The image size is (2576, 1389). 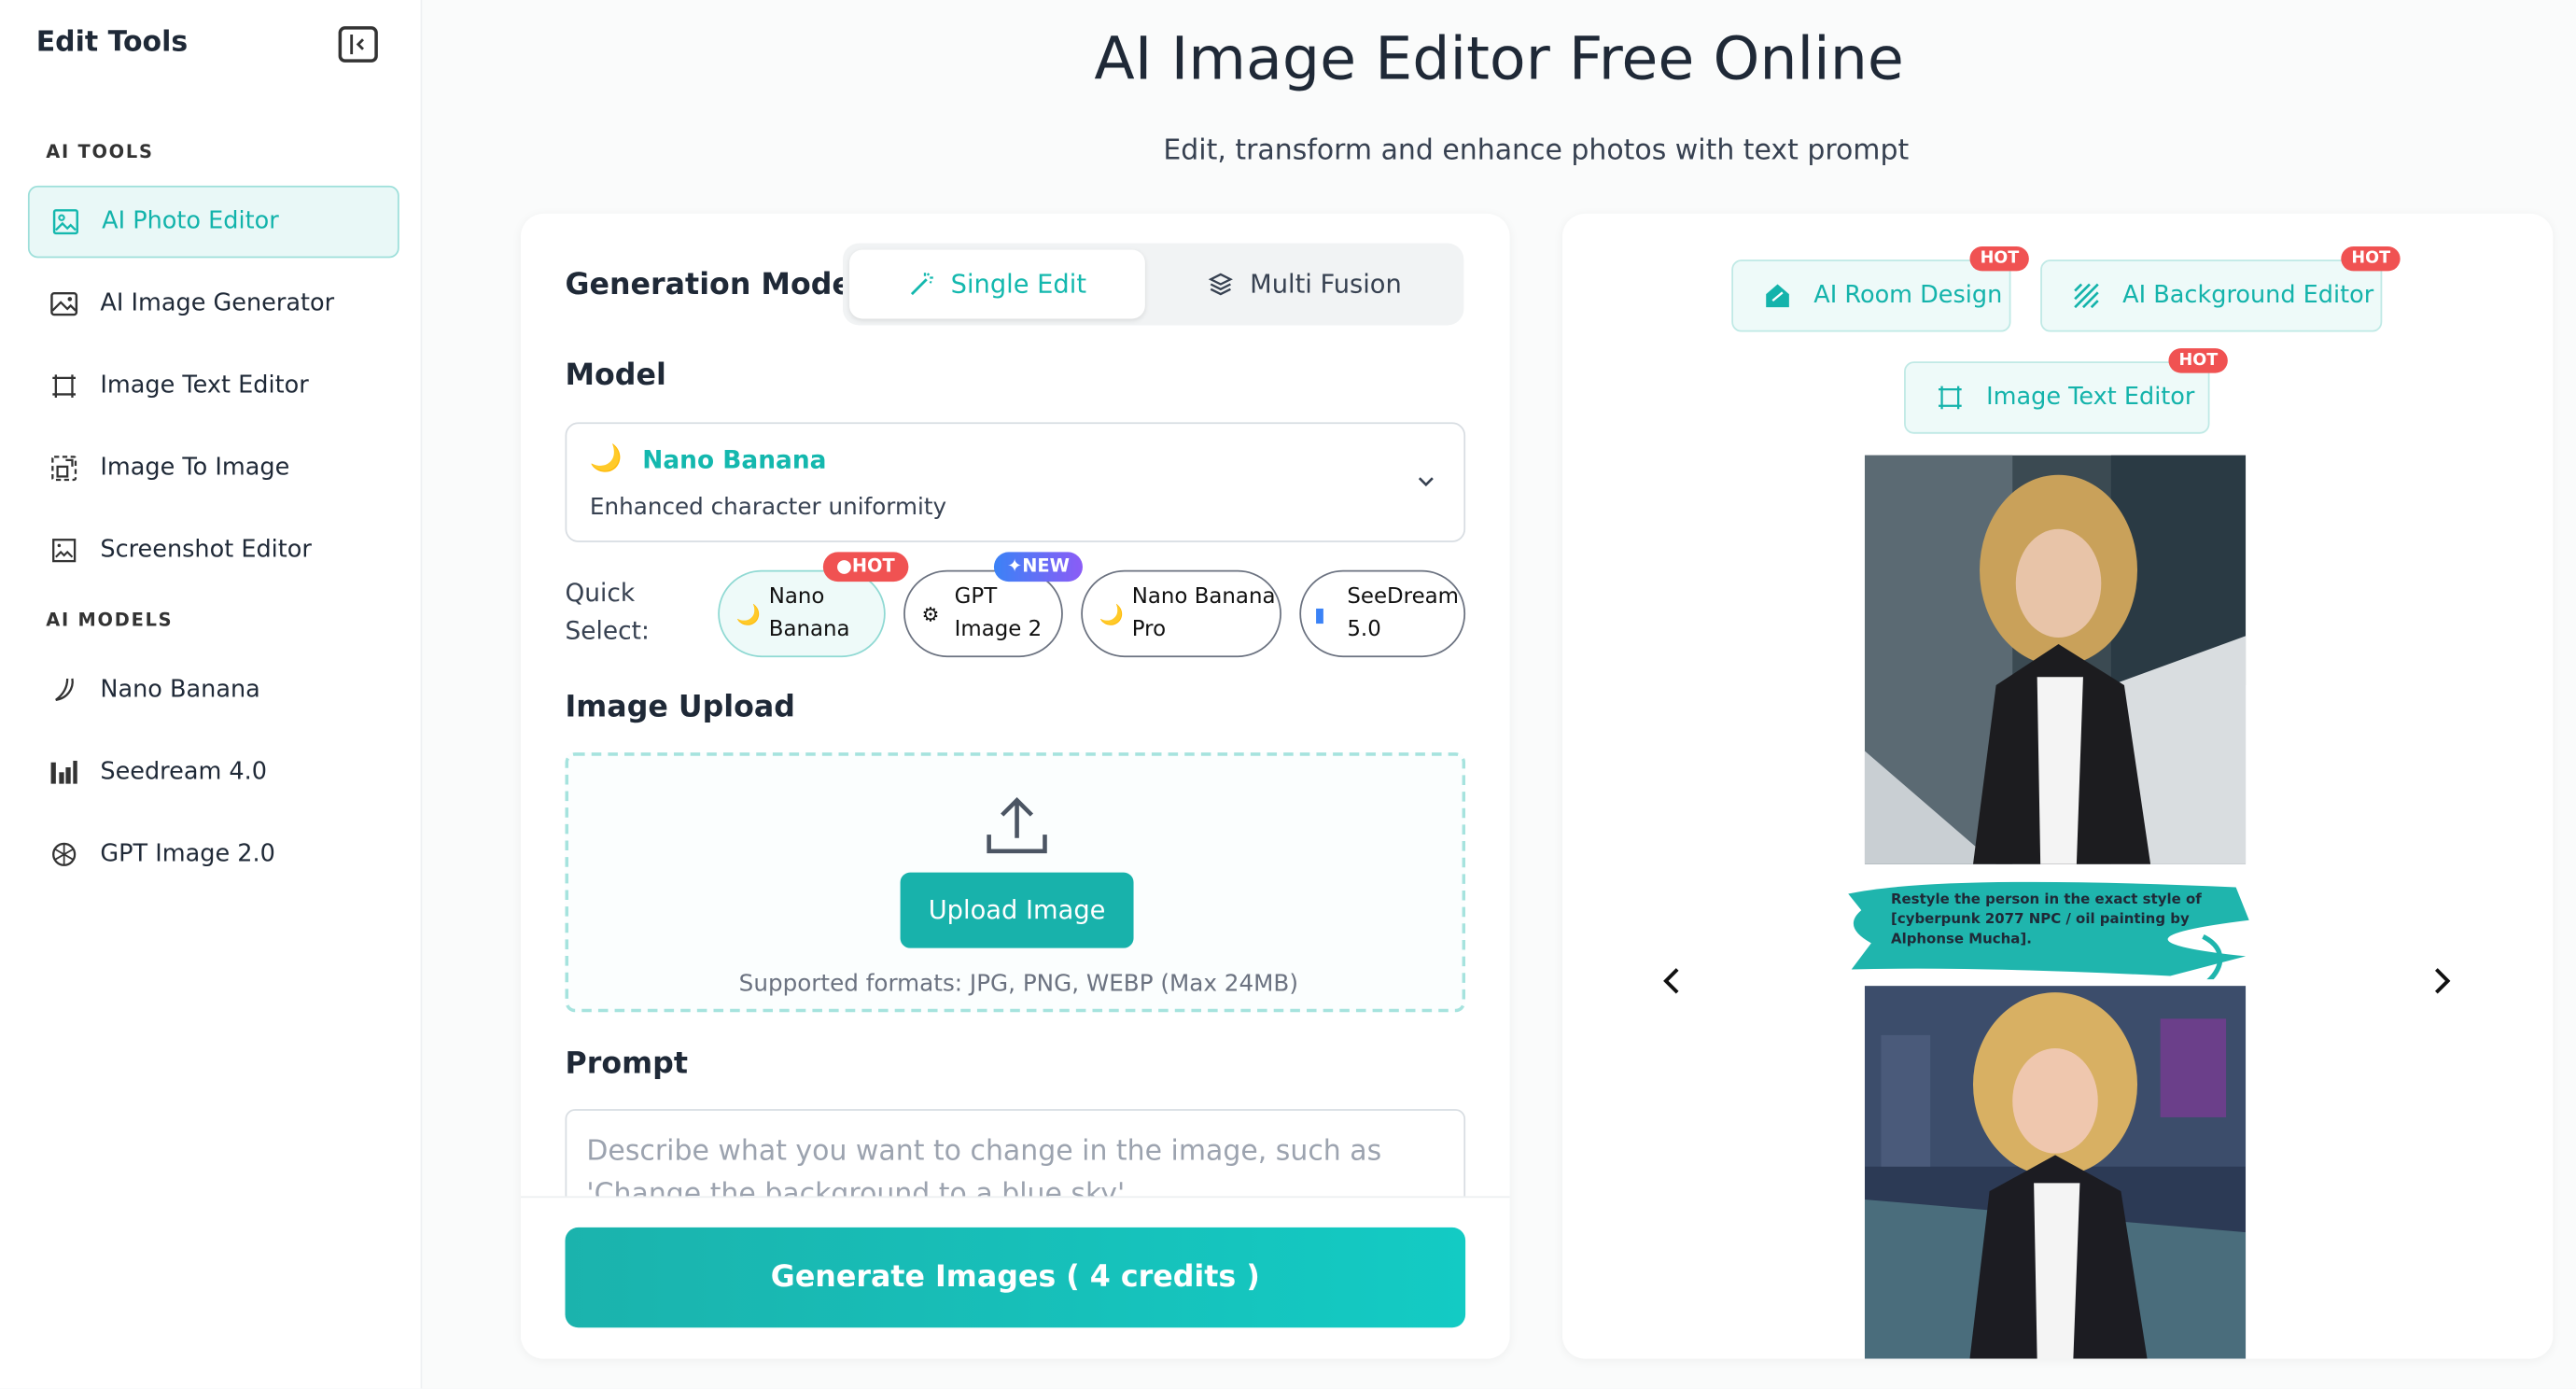 I want to click on new-badge: ✦ NEW, so click(x=1038, y=567).